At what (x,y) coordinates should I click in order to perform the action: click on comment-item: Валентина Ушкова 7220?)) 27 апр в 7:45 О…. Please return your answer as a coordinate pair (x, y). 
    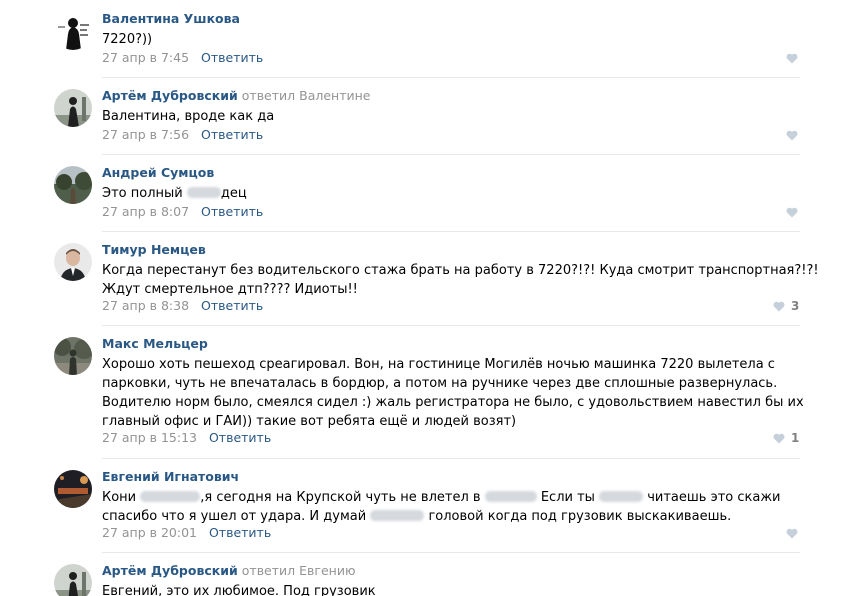
    Looking at the image, I should click on (430, 38).